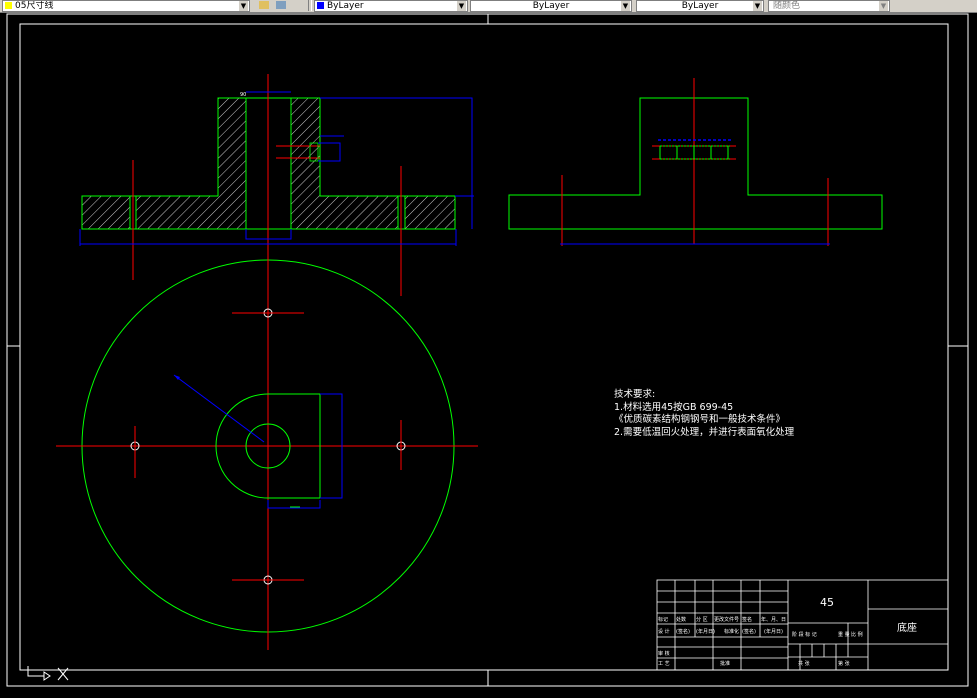 The height and width of the screenshot is (698, 977). What do you see at coordinates (345, 6) in the screenshot?
I see `color-value: ByLayer` at bounding box center [345, 6].